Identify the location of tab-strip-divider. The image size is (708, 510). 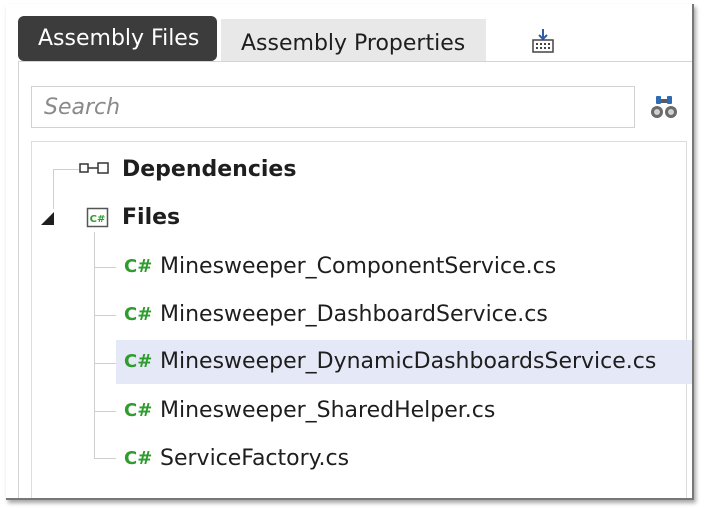
(355, 61).